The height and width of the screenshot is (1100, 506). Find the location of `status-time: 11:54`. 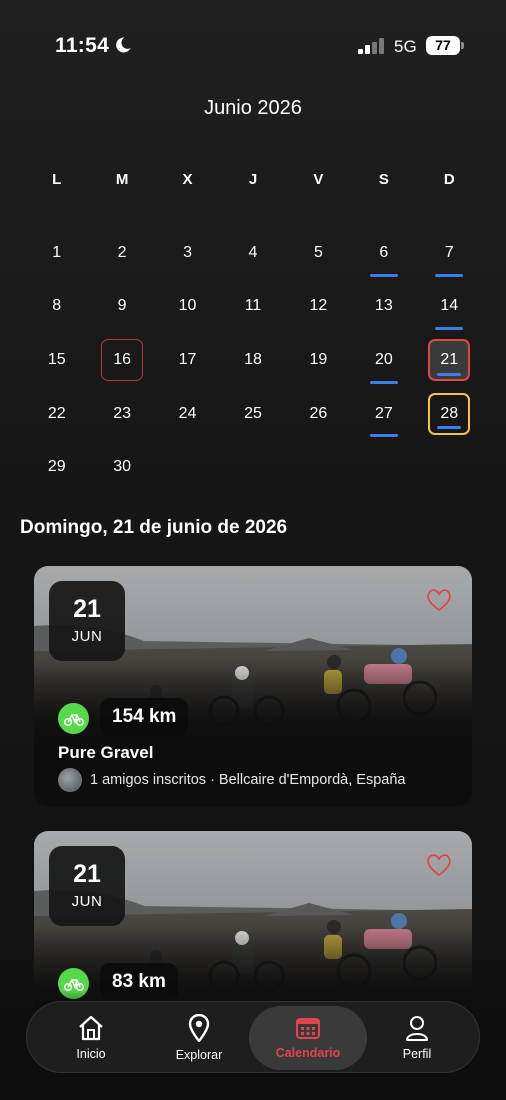

status-time: 11:54 is located at coordinates (82, 45).